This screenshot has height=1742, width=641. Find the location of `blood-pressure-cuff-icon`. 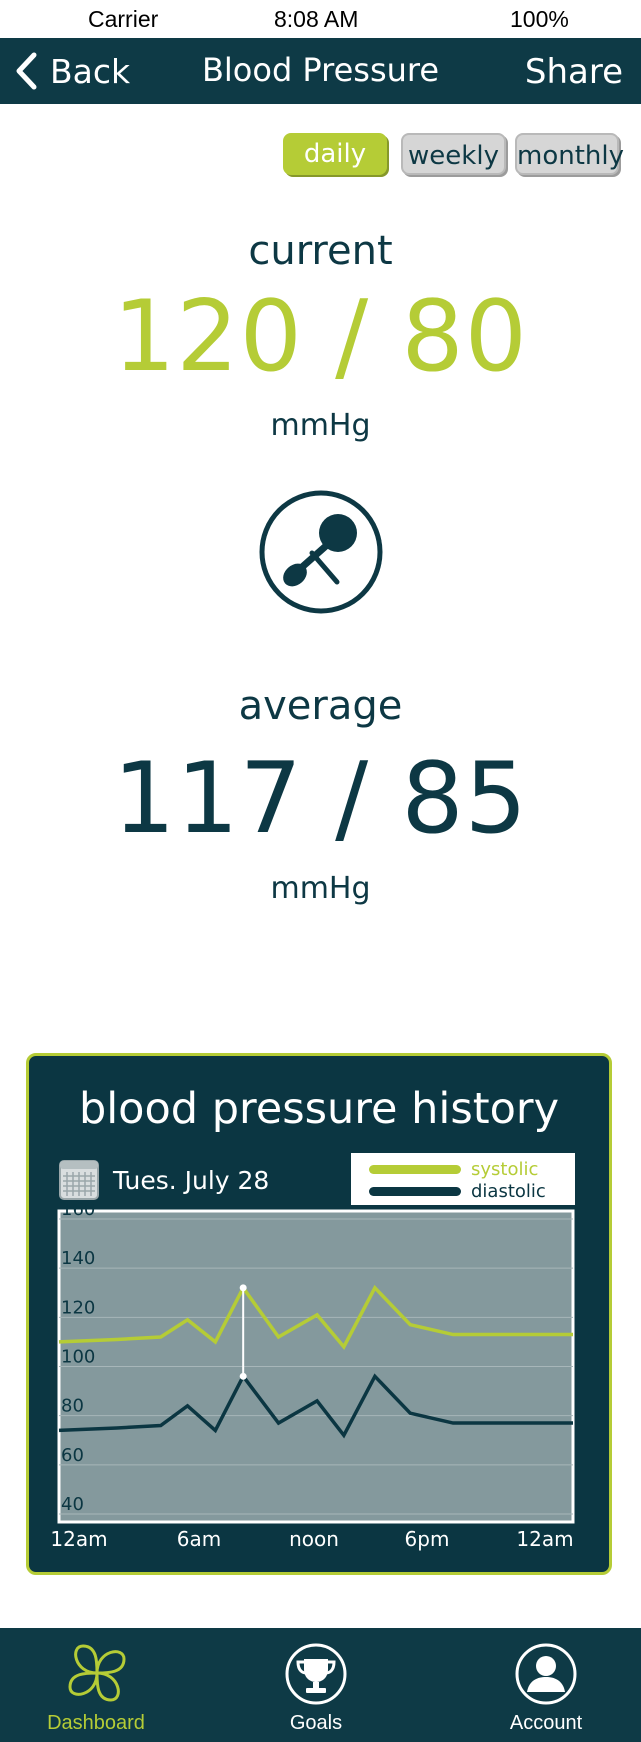

blood-pressure-cuff-icon is located at coordinates (321, 552).